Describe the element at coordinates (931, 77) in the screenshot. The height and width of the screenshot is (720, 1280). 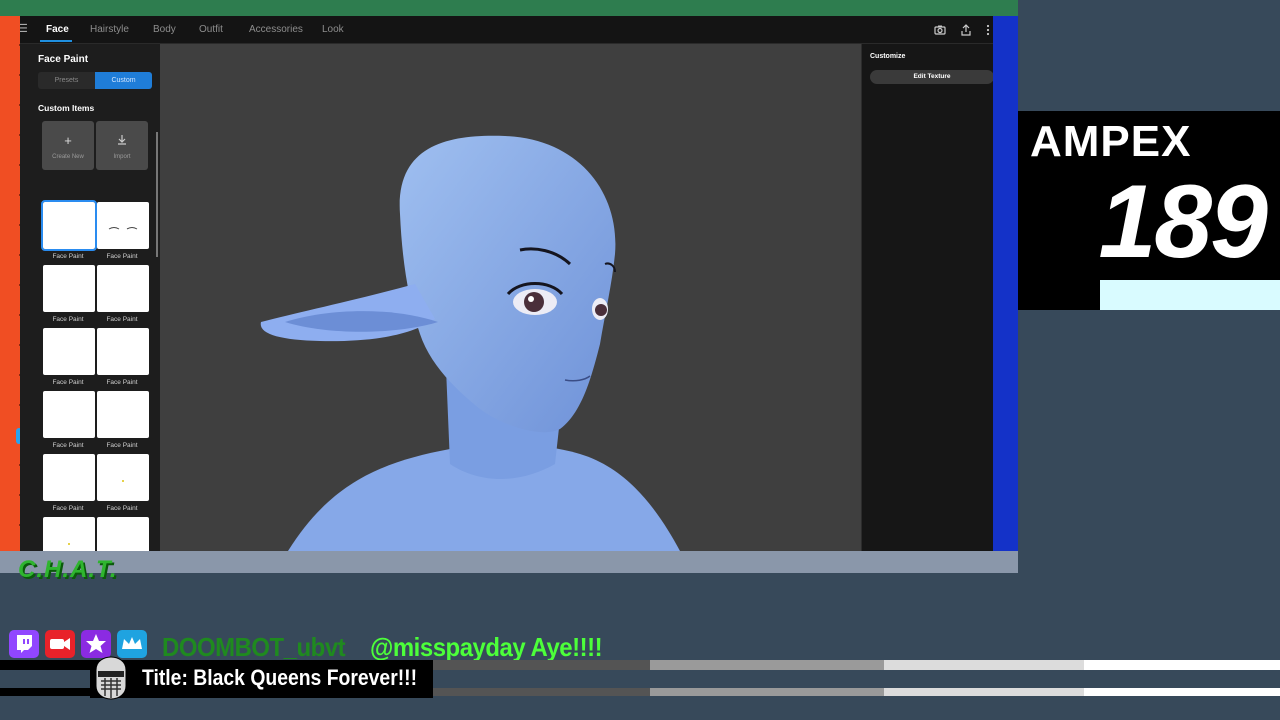
I see `edit-texture-button: Edit Texture` at that location.